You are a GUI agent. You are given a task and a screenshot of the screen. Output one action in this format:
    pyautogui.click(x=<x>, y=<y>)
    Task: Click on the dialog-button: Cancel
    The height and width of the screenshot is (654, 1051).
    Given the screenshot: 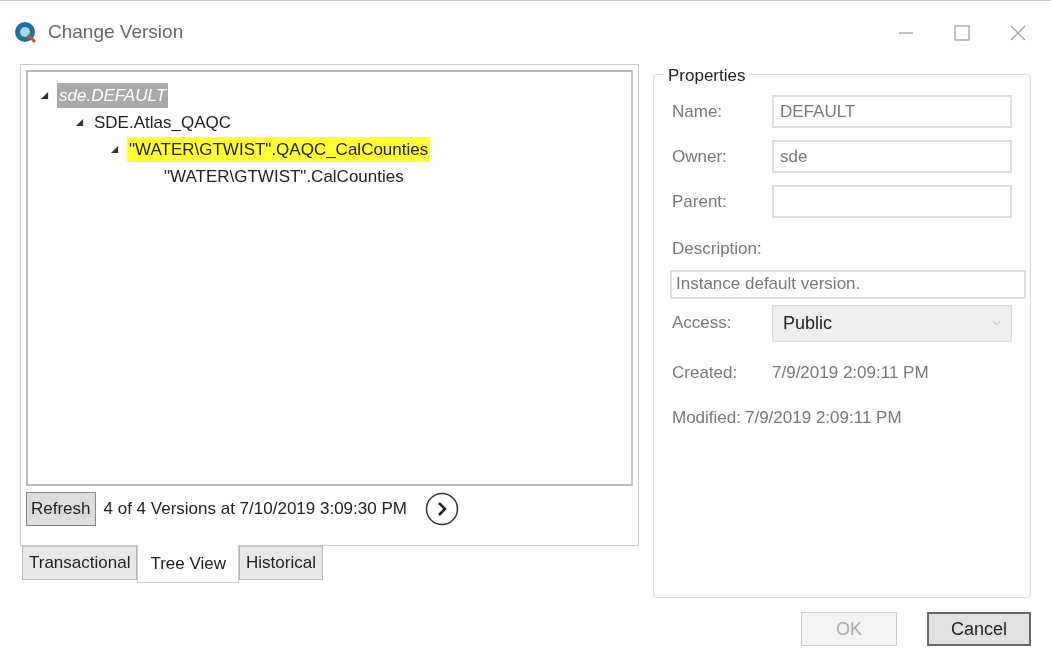 What is the action you would take?
    pyautogui.click(x=979, y=629)
    